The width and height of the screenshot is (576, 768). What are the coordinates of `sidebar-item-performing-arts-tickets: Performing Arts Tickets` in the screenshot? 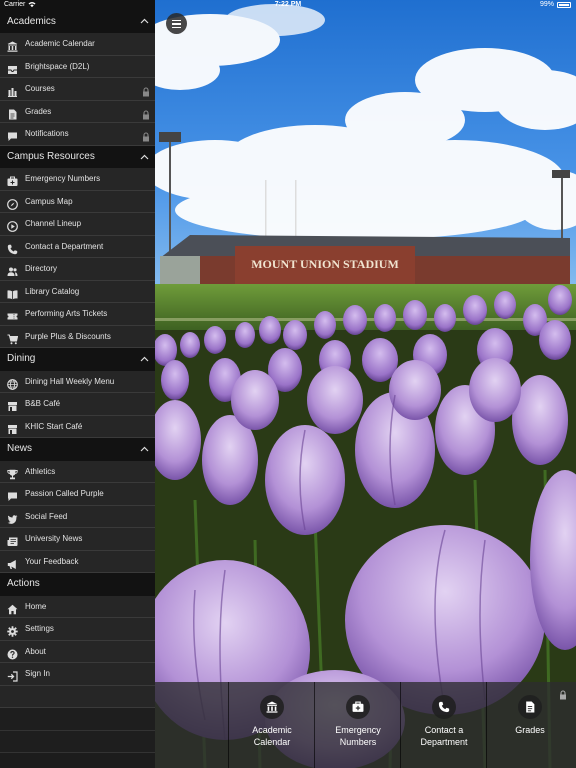 It's located at (77, 314).